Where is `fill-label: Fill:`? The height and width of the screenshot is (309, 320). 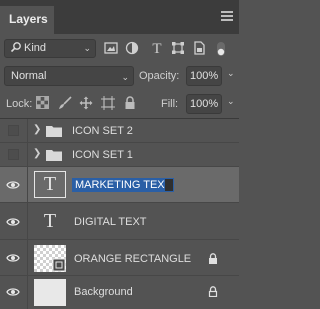 fill-label: Fill: is located at coordinates (170, 104).